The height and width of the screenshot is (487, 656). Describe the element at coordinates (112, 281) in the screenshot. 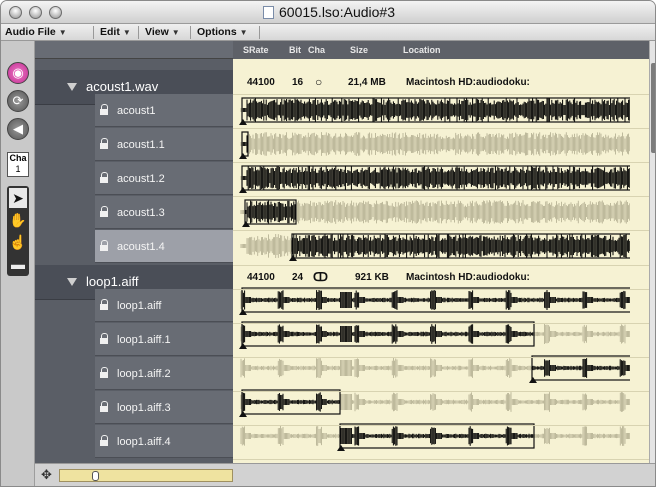

I see `file-name: loop1.aiff` at that location.